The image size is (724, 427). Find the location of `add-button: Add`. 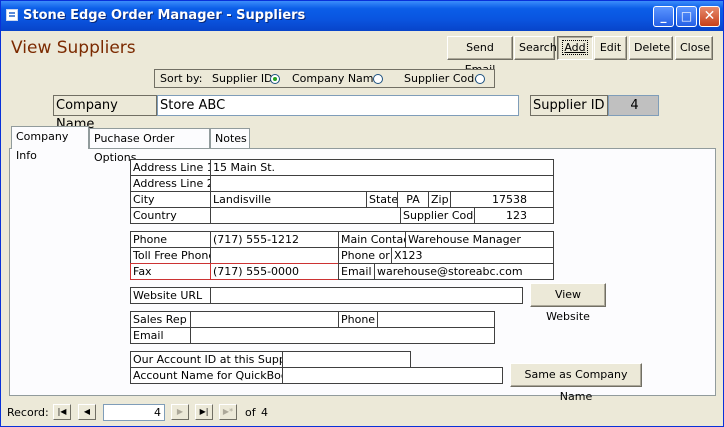

add-button: Add is located at coordinates (575, 48).